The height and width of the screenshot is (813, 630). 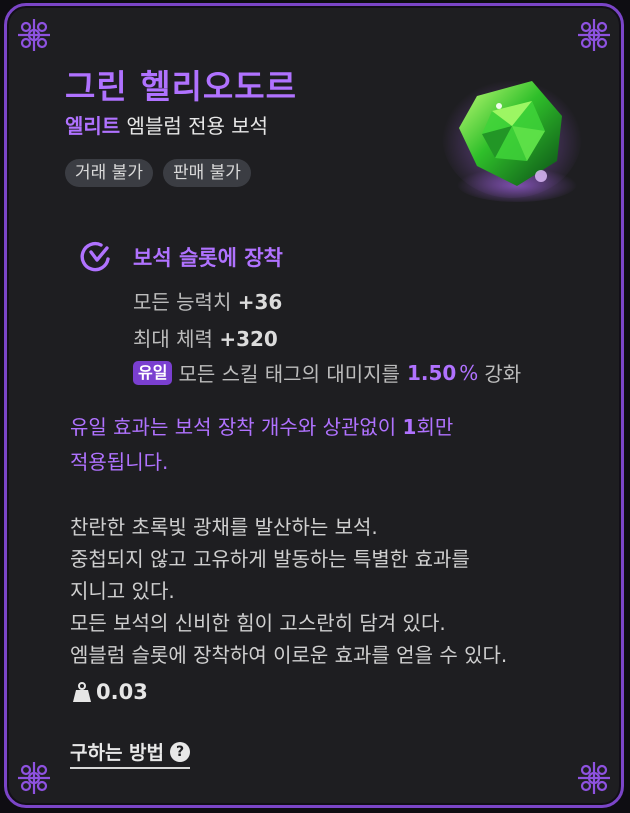 What do you see at coordinates (435, 427) in the screenshot?
I see `note-text: 회만` at bounding box center [435, 427].